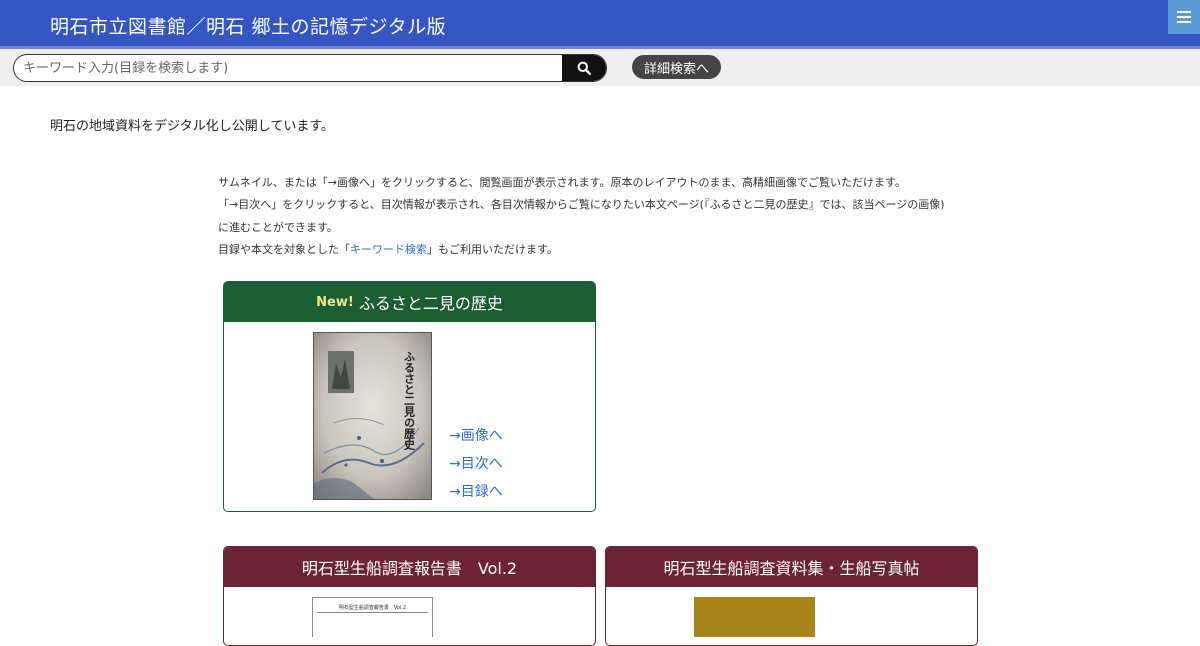 Image resolution: width=1200 pixels, height=646 pixels. I want to click on search-button, so click(584, 68).